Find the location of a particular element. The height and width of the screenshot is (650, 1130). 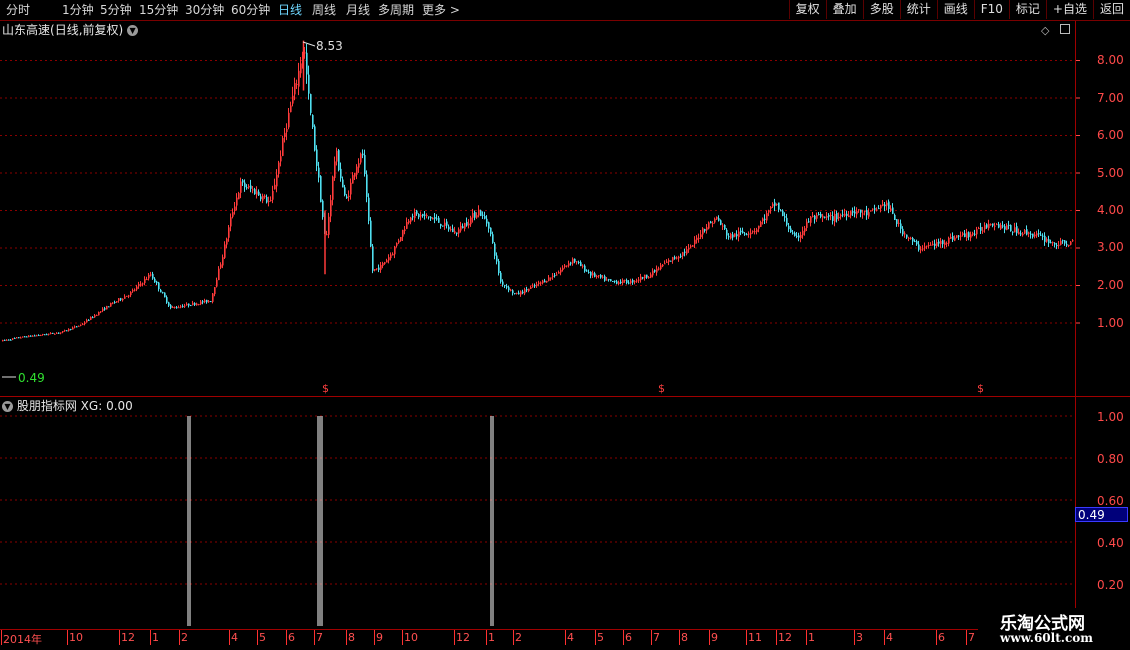

low-price-label: 0.49 is located at coordinates (31, 378).